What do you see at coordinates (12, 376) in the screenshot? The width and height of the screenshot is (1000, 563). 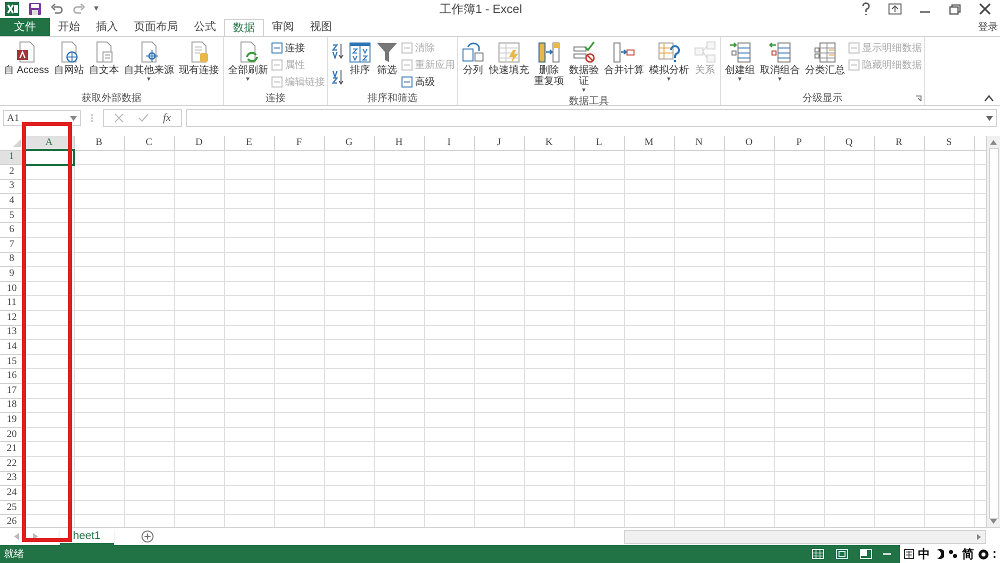 I see `row-header: 16` at bounding box center [12, 376].